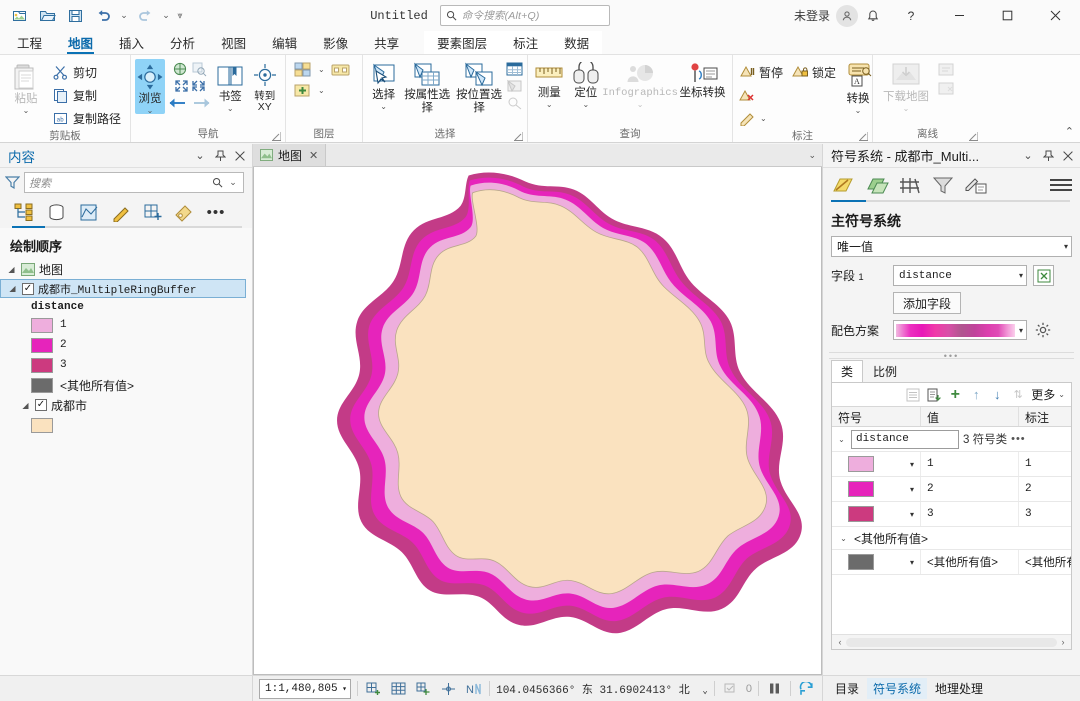 This screenshot has height=701, width=1080. I want to click on remove-offline-map-icon, so click(946, 88).